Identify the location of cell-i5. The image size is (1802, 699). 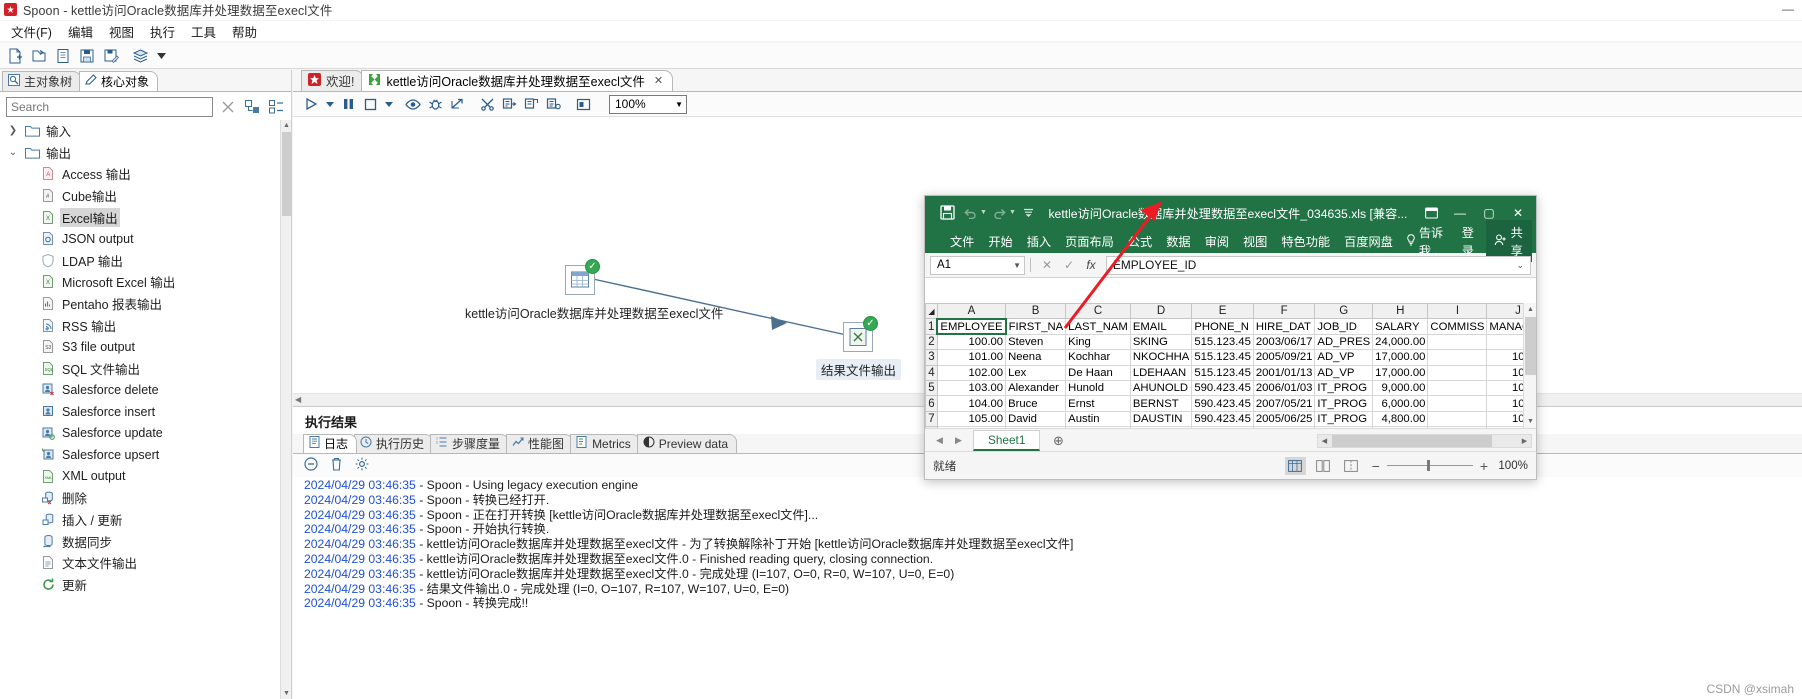
(1457, 388).